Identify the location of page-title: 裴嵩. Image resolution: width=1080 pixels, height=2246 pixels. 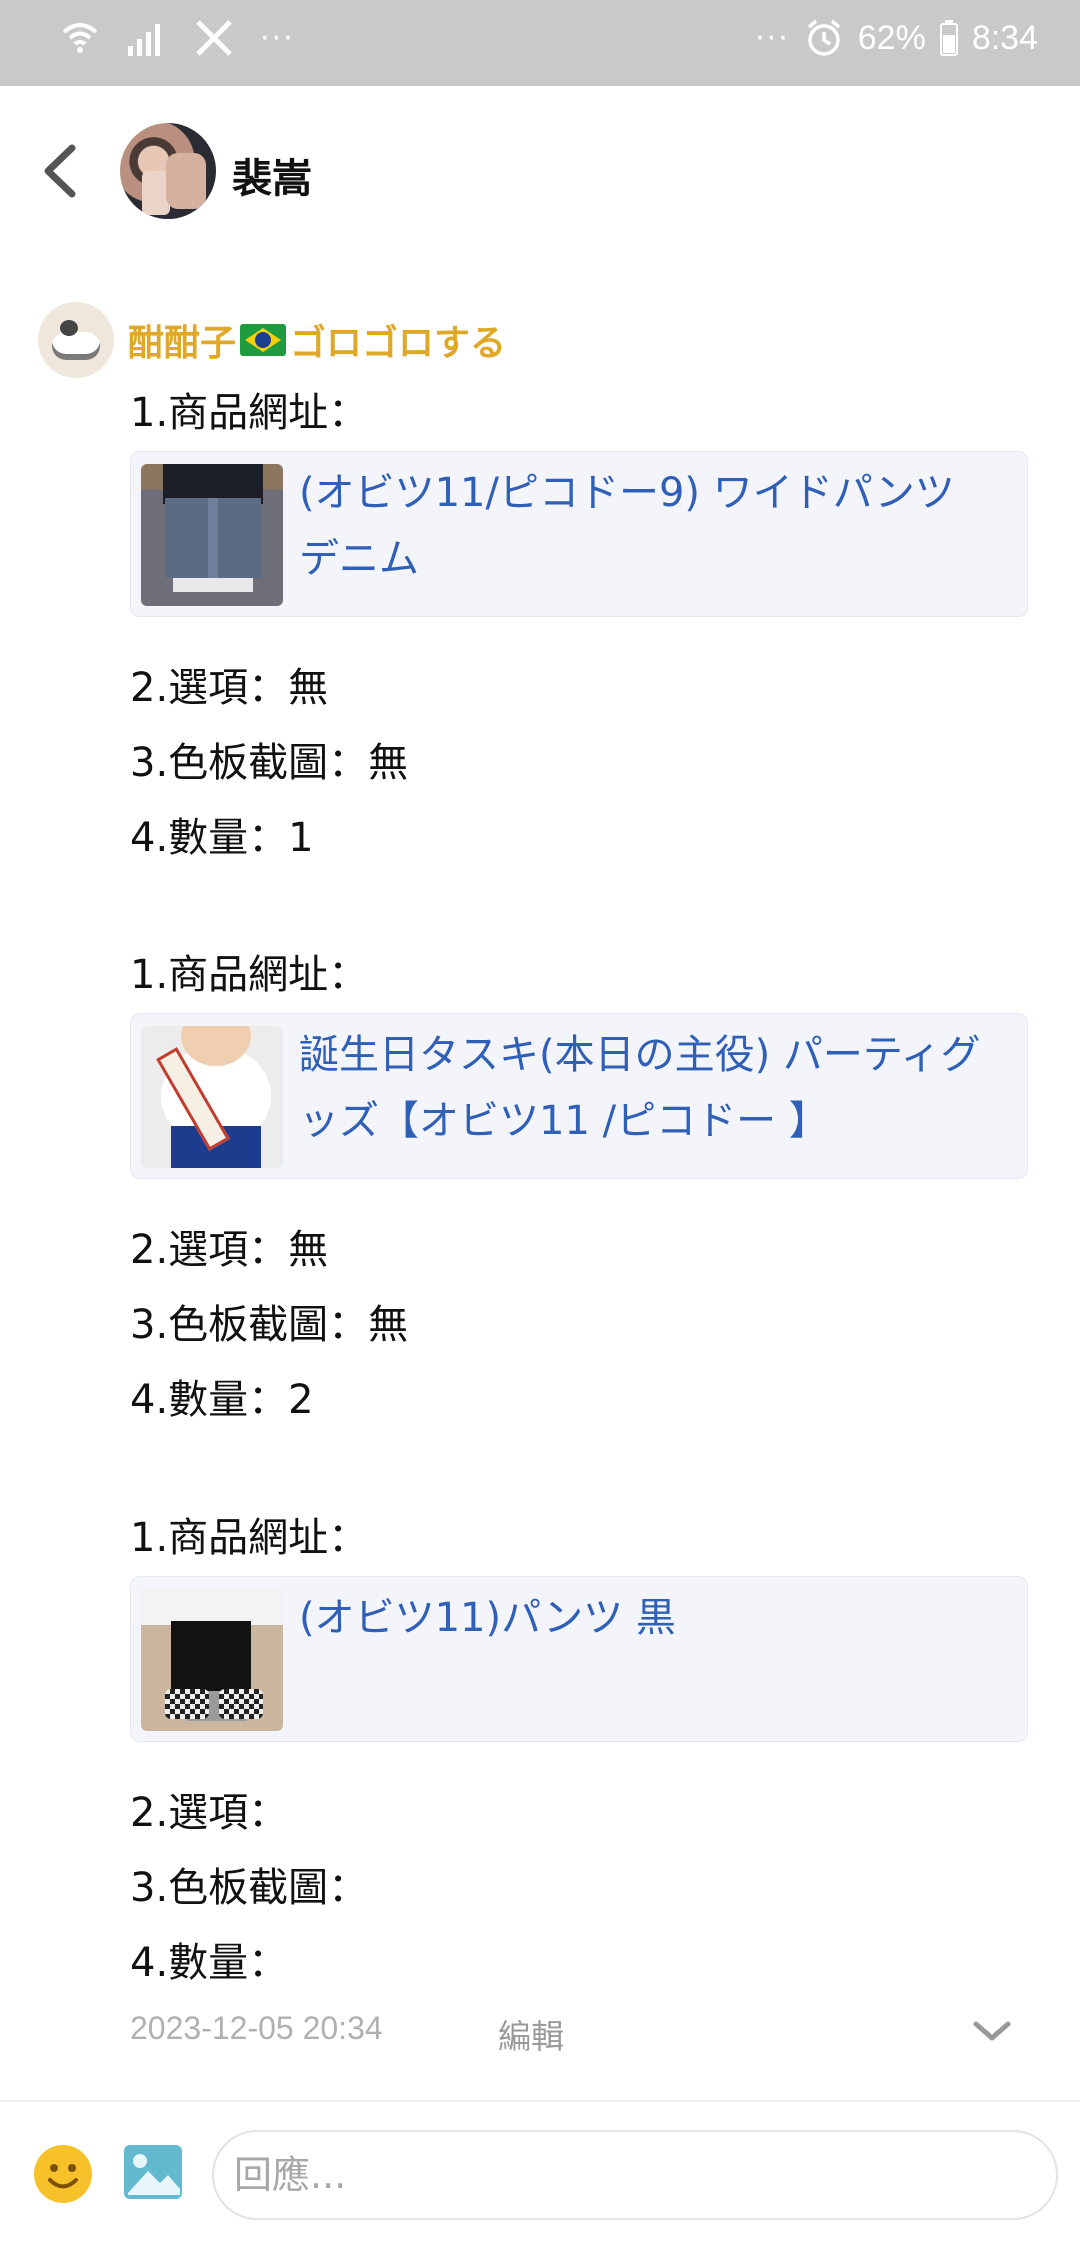
(272, 179).